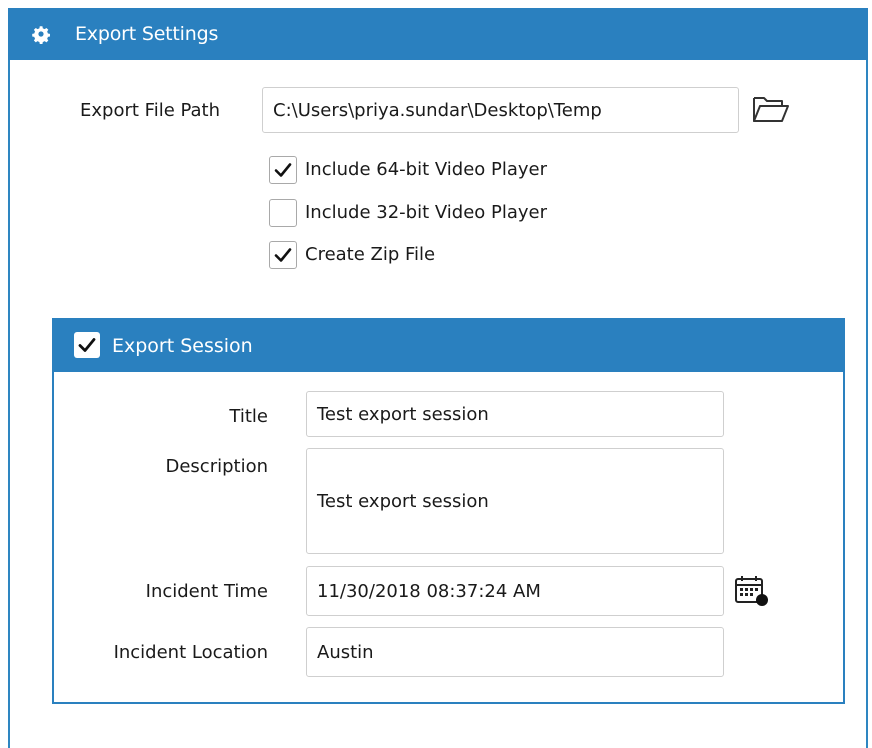 The image size is (872, 748). Describe the element at coordinates (206, 591) in the screenshot. I see `incident-time-label: Incident Time` at that location.